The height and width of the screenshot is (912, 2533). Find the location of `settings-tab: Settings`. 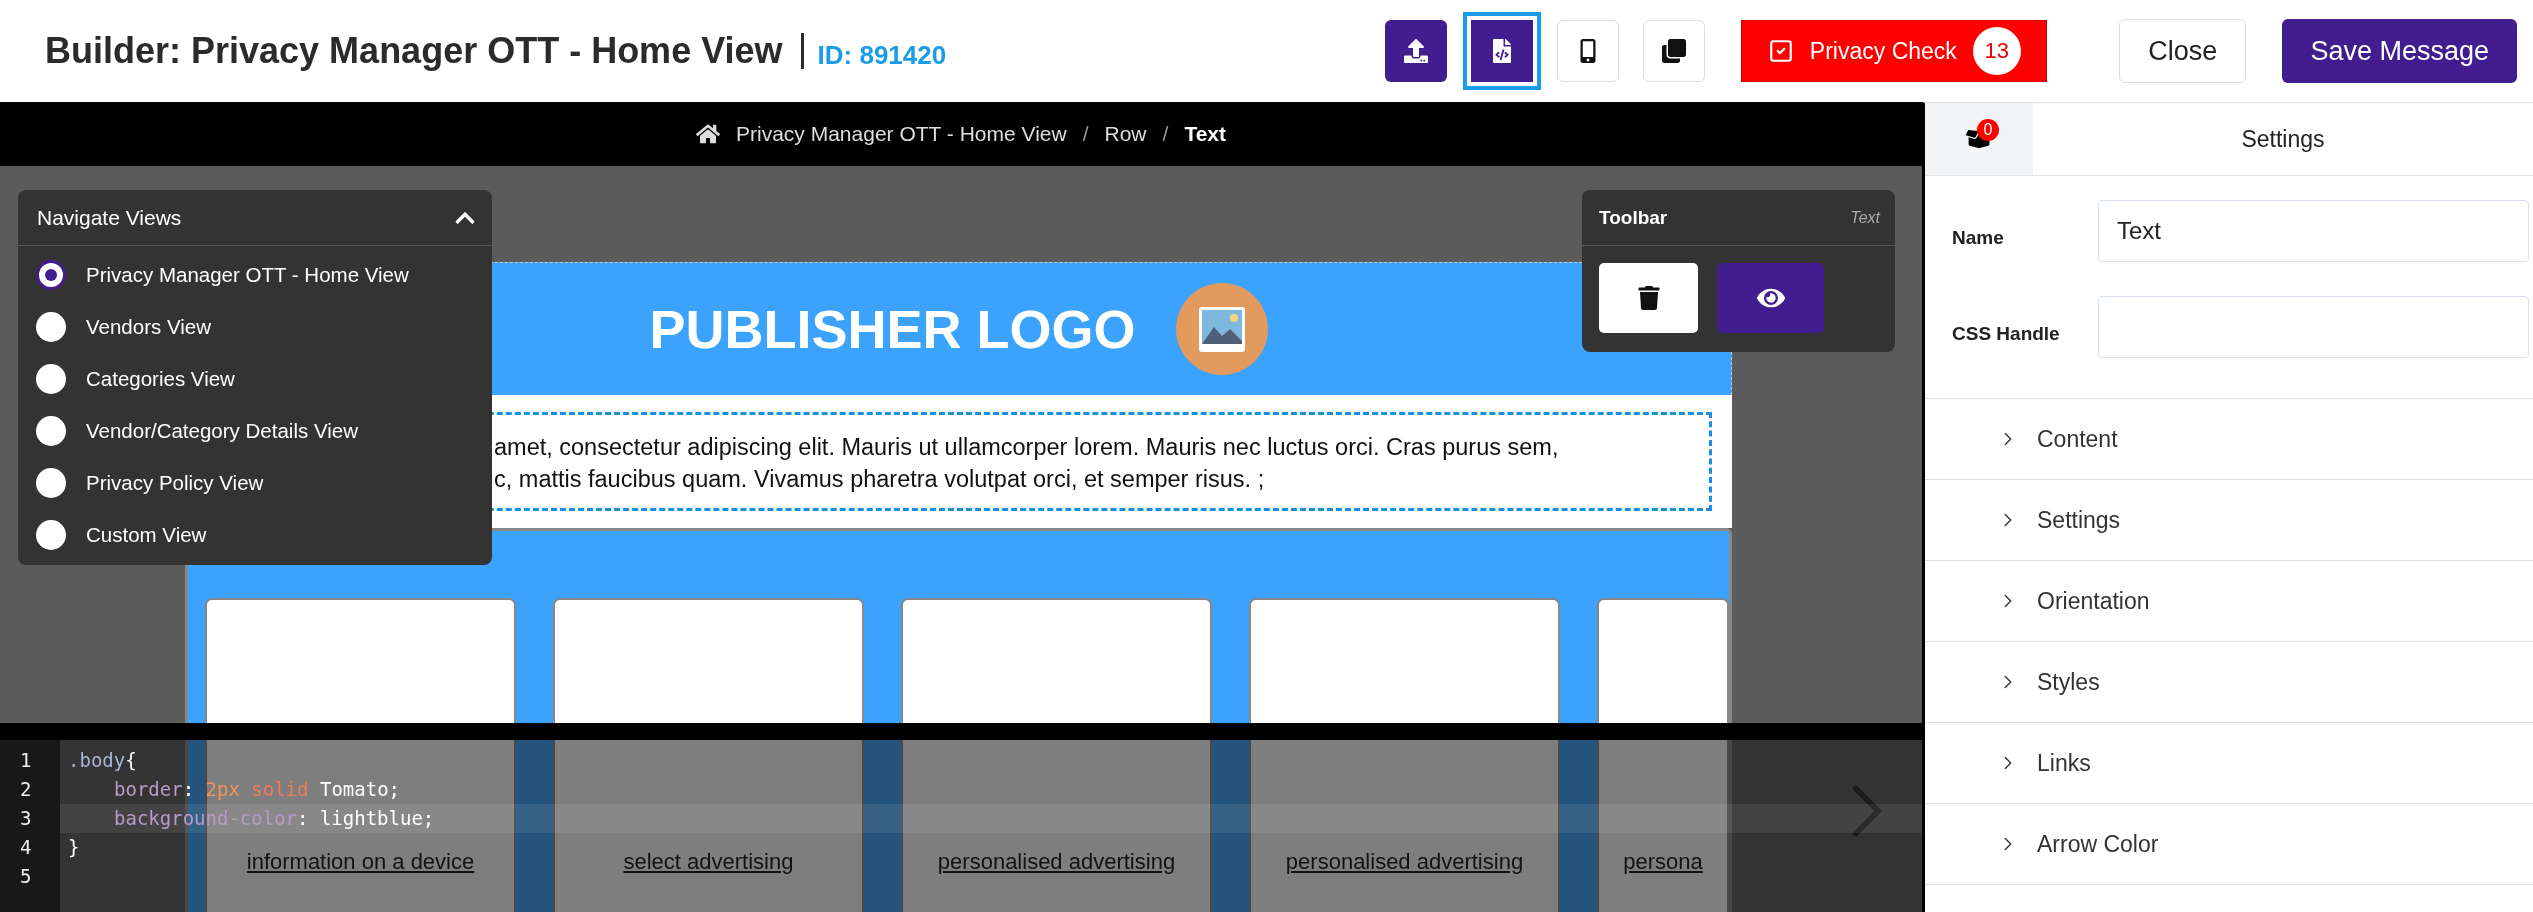

settings-tab: Settings is located at coordinates (2283, 139).